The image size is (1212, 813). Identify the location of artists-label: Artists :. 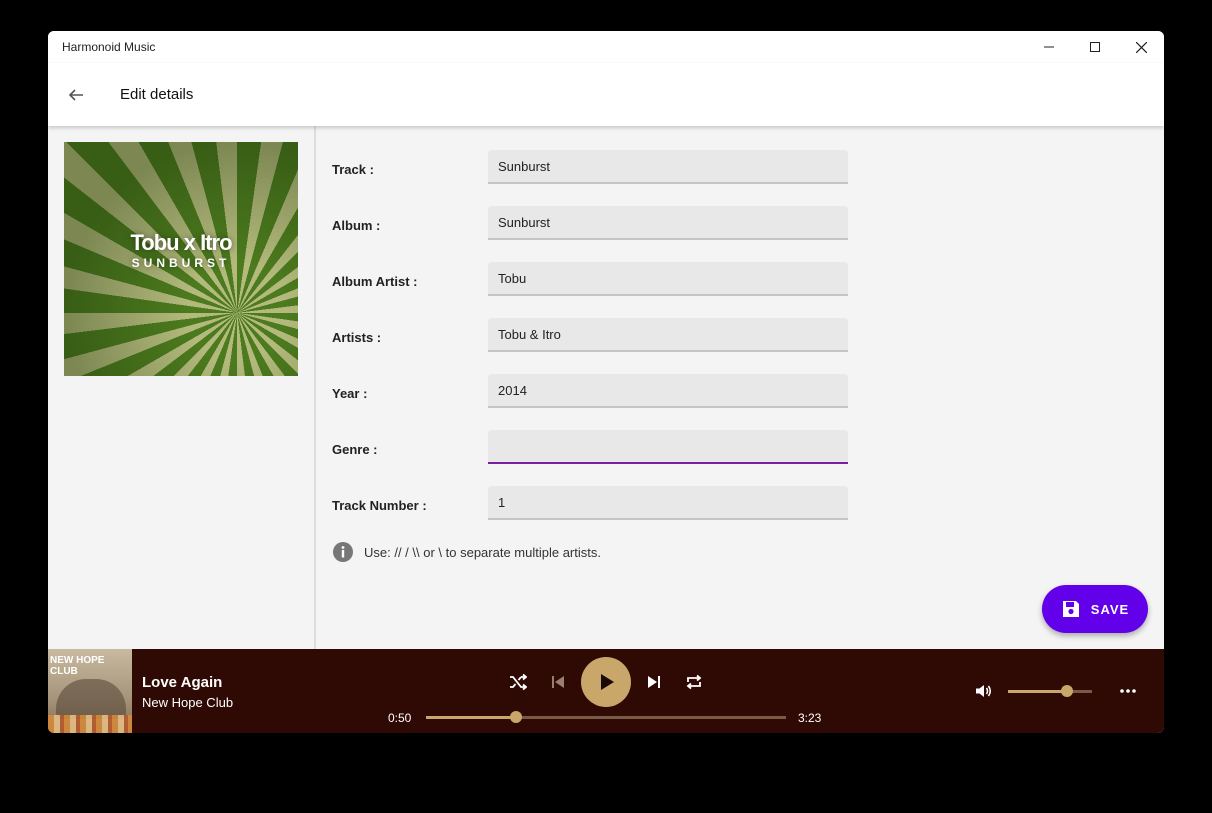
(357, 337).